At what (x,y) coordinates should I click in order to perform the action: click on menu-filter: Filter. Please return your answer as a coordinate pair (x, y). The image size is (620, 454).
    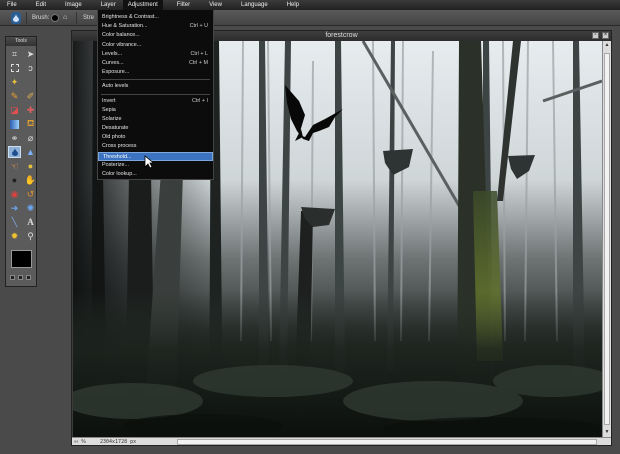
    Looking at the image, I should click on (180, 5).